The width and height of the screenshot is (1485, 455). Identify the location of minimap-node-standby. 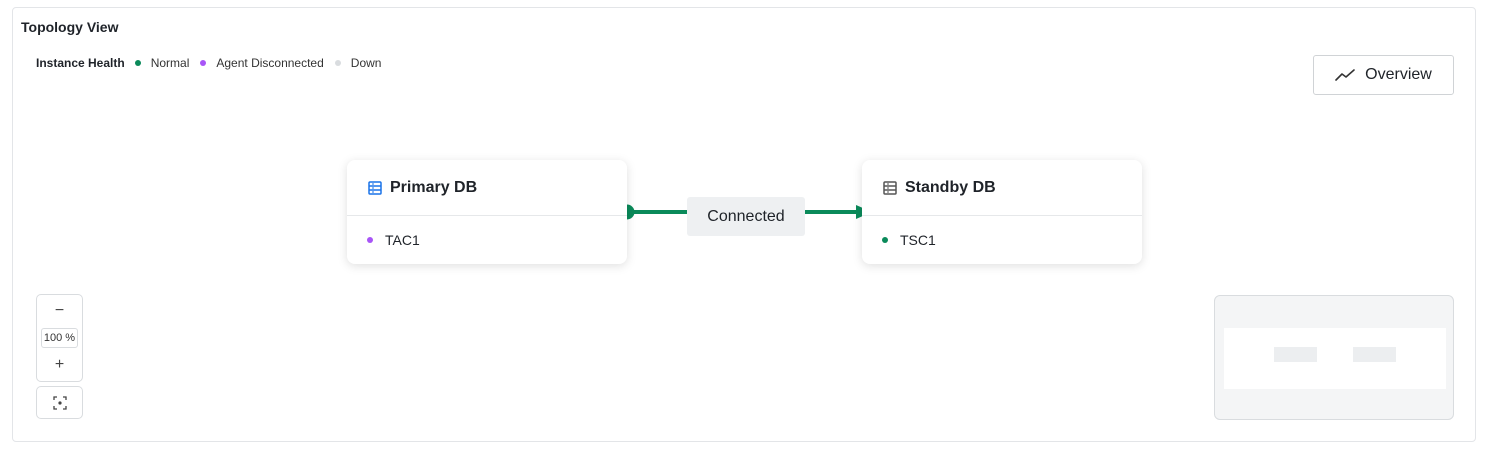
(1374, 354).